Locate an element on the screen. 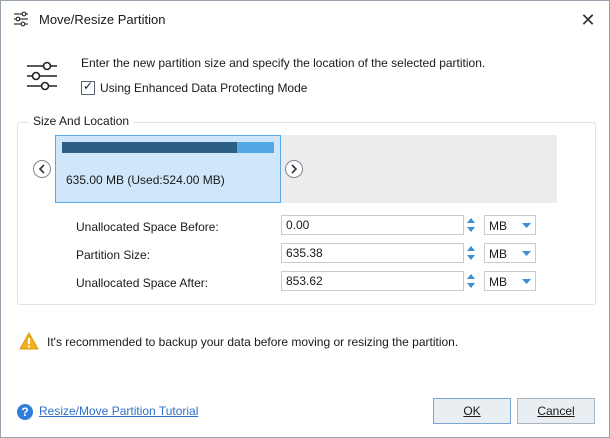 Image resolution: width=610 pixels, height=438 pixels. partition-size-input: 635.38 is located at coordinates (372, 253).